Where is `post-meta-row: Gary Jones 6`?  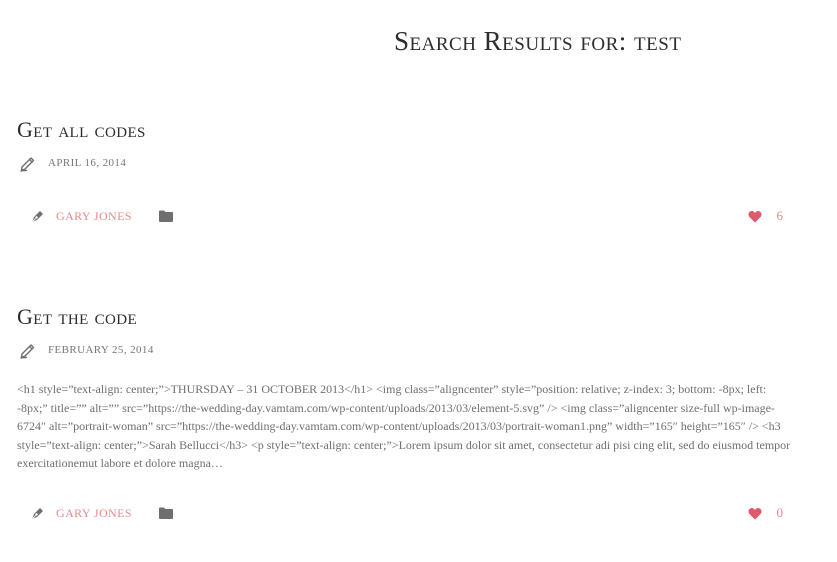
post-meta-row: Gary Jones 6 is located at coordinates (418, 216).